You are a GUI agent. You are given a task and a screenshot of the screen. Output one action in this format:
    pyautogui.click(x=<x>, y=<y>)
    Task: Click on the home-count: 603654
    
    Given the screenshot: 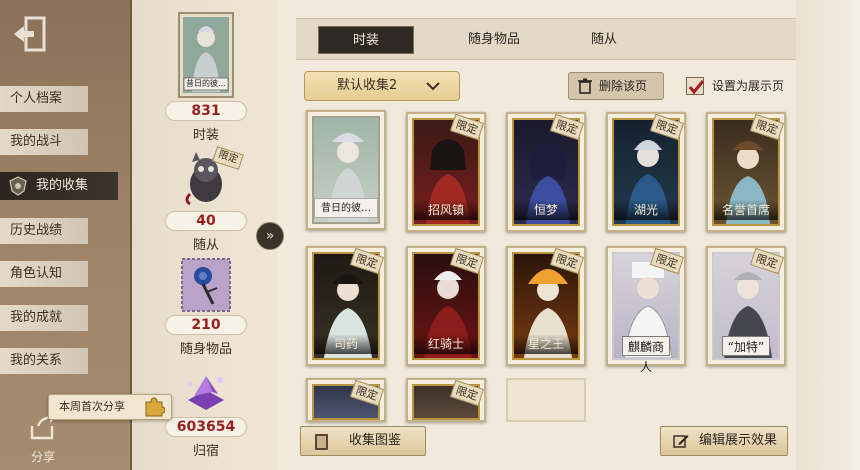 What is the action you would take?
    pyautogui.click(x=206, y=427)
    